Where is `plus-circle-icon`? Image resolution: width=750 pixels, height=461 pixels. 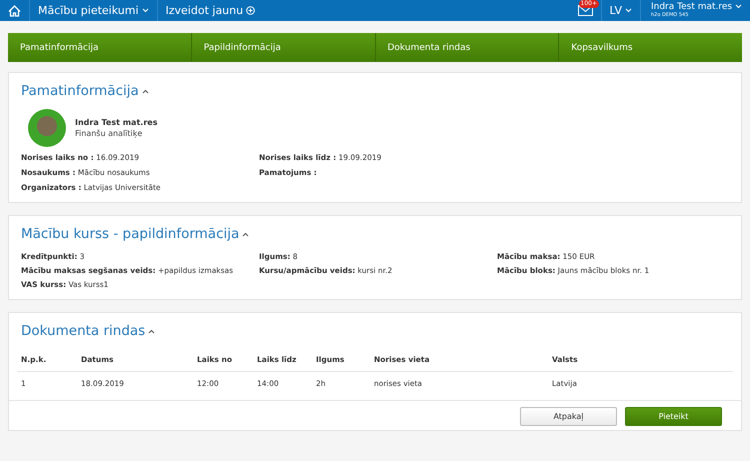
plus-circle-icon is located at coordinates (251, 10).